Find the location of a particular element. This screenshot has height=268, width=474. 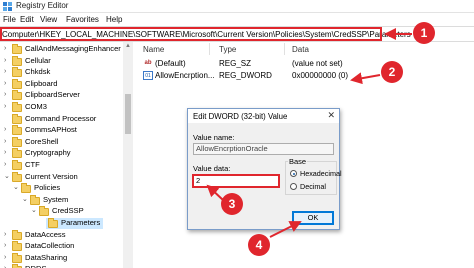

tree-item: ⌄ CredSSP is located at coordinates (61, 211).